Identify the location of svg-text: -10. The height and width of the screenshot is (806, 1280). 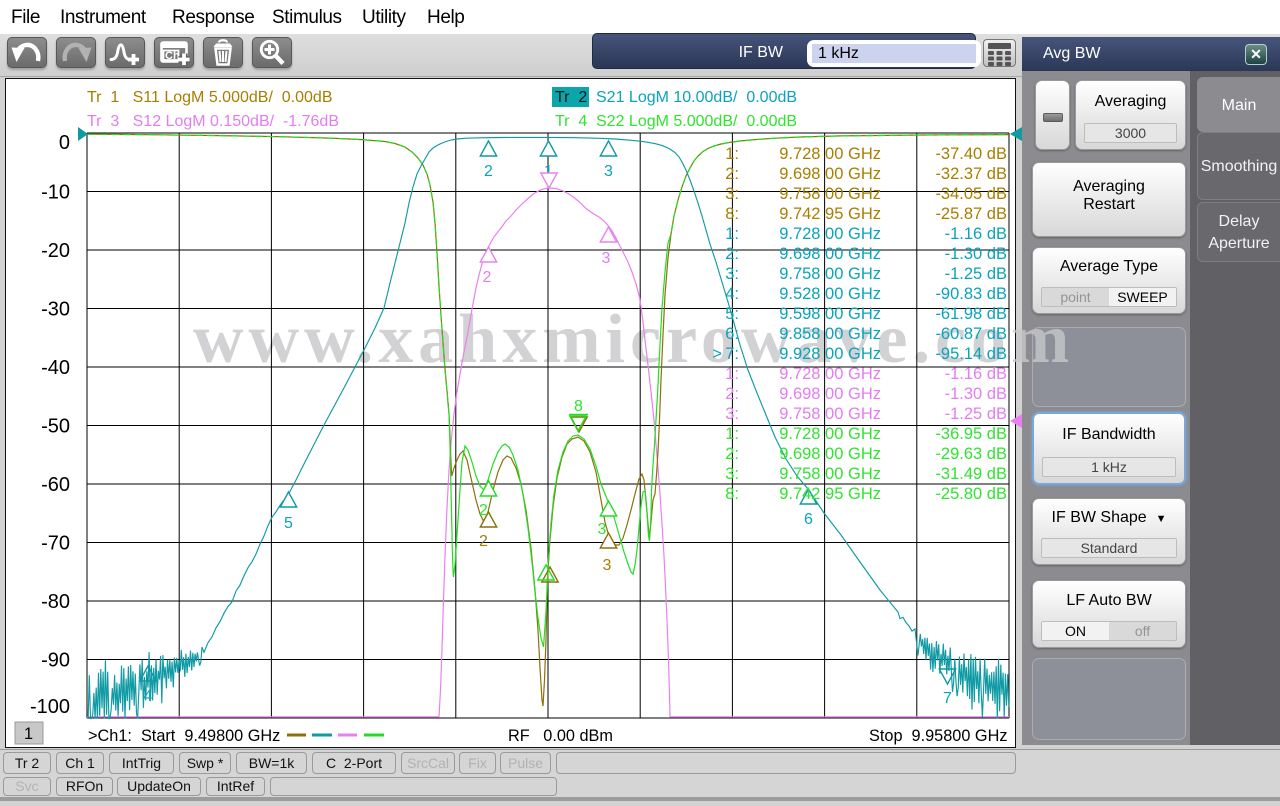
(55, 193).